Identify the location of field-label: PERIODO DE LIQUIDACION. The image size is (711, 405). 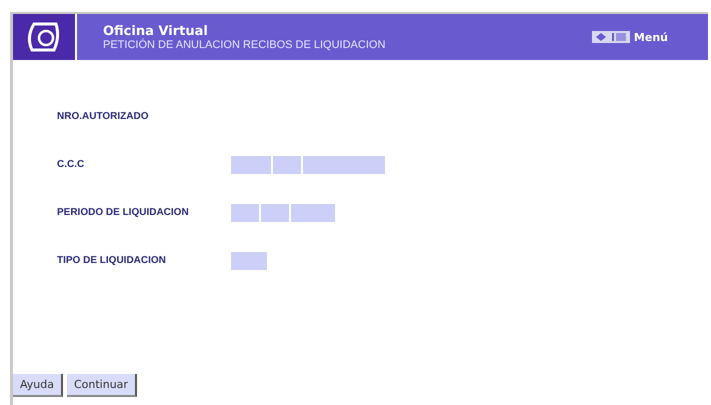
(123, 212).